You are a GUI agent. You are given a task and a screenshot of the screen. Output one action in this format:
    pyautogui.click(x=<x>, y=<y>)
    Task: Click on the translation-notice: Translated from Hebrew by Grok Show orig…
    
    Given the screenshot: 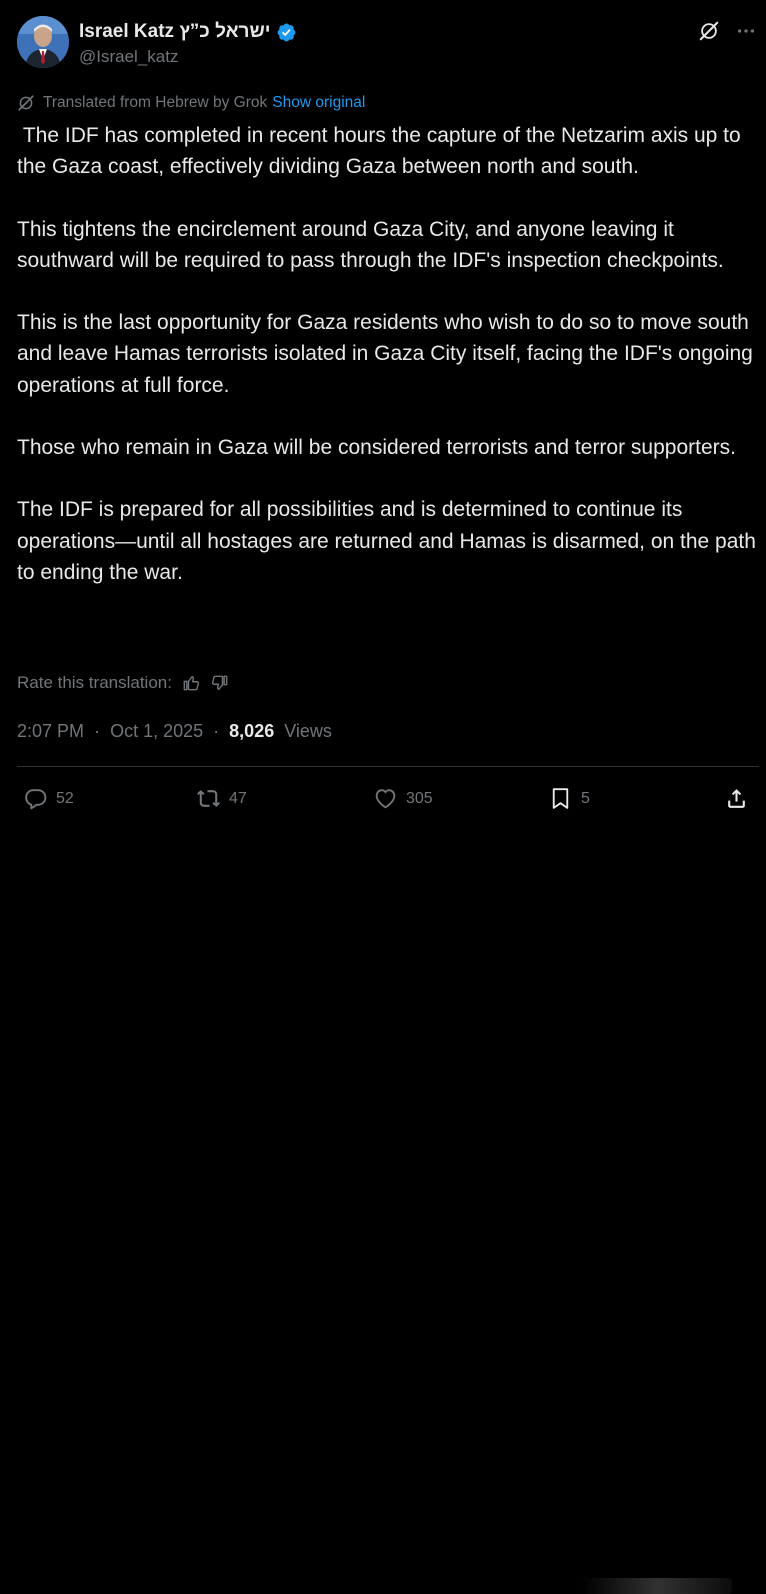 What is the action you would take?
    pyautogui.click(x=191, y=103)
    